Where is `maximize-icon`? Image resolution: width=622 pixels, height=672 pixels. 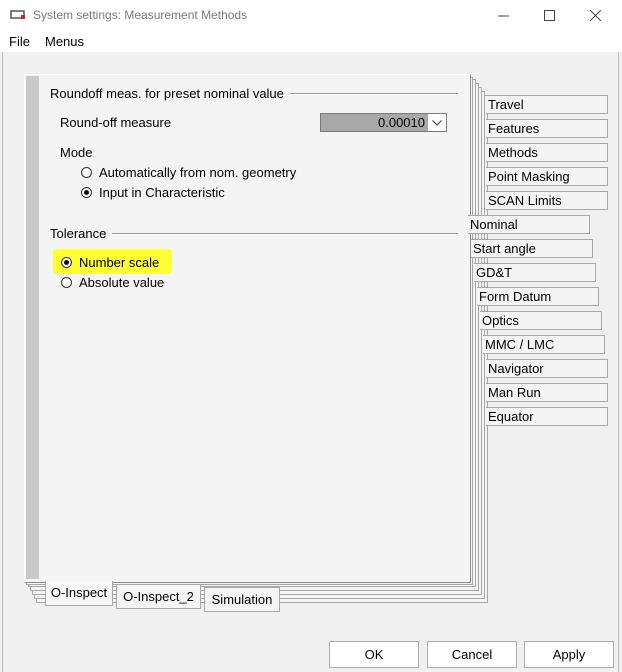 maximize-icon is located at coordinates (549, 15).